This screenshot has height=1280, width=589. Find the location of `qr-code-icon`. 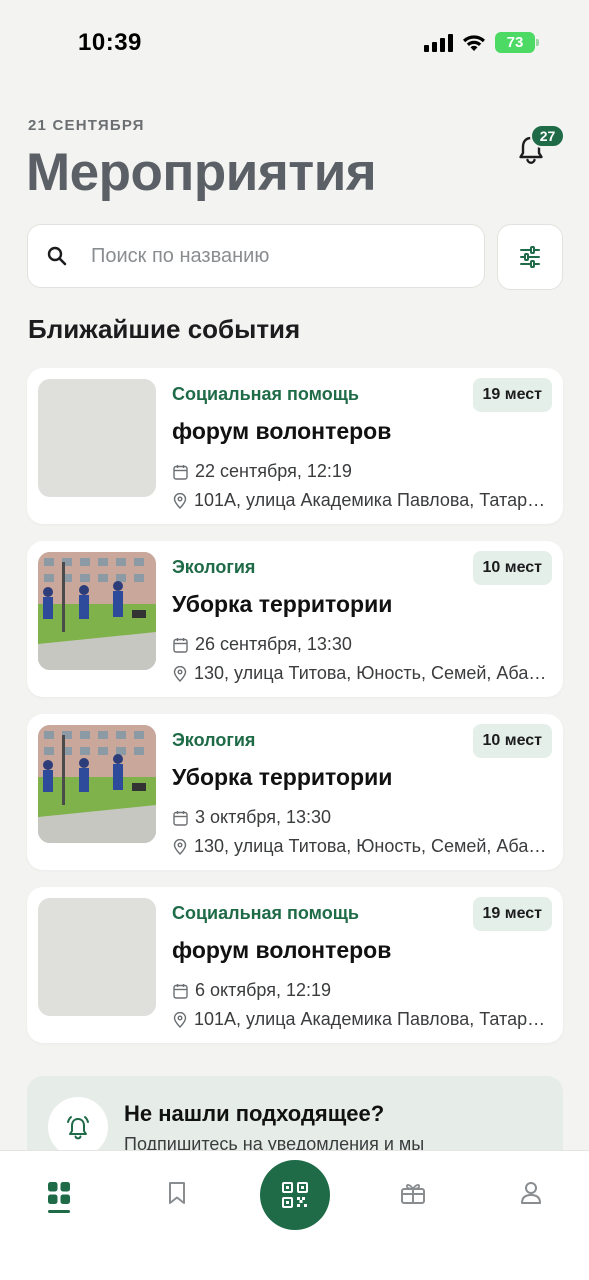

qr-code-icon is located at coordinates (295, 1195).